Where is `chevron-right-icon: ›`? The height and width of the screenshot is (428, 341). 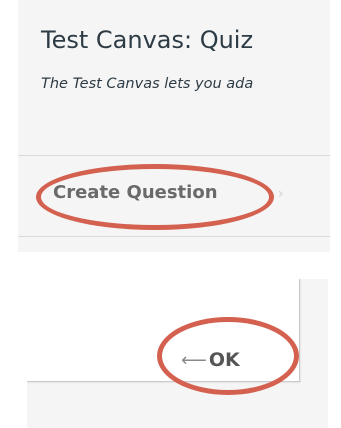 chevron-right-icon: › is located at coordinates (281, 194).